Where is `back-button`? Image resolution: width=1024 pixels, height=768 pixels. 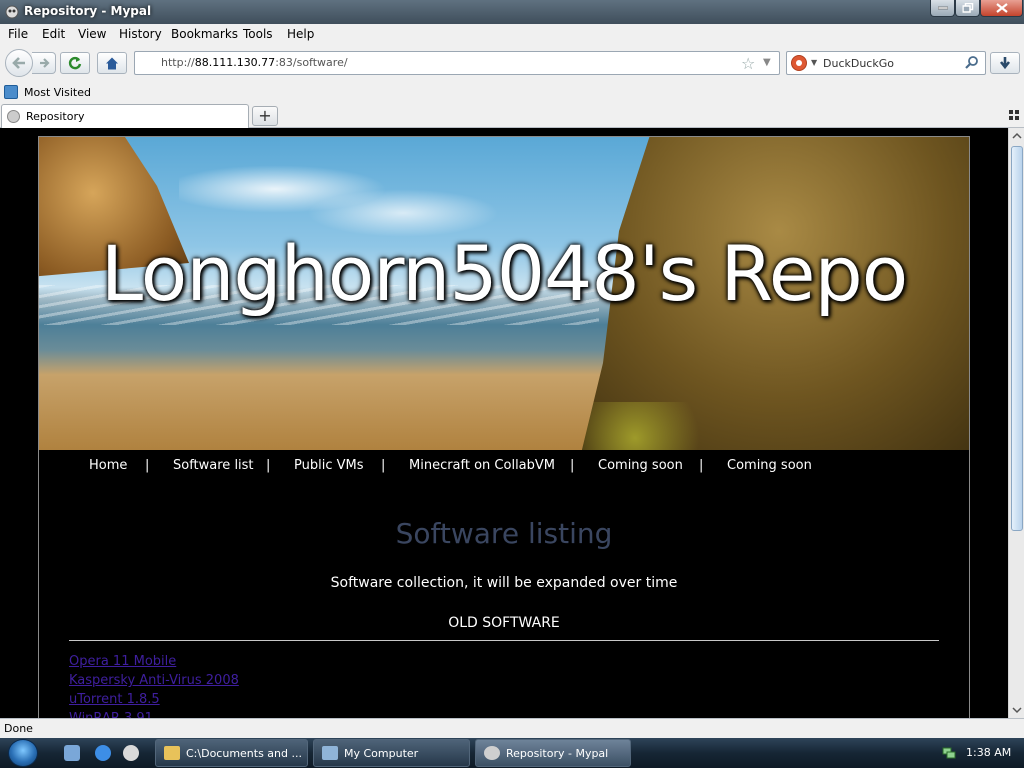 back-button is located at coordinates (19, 63).